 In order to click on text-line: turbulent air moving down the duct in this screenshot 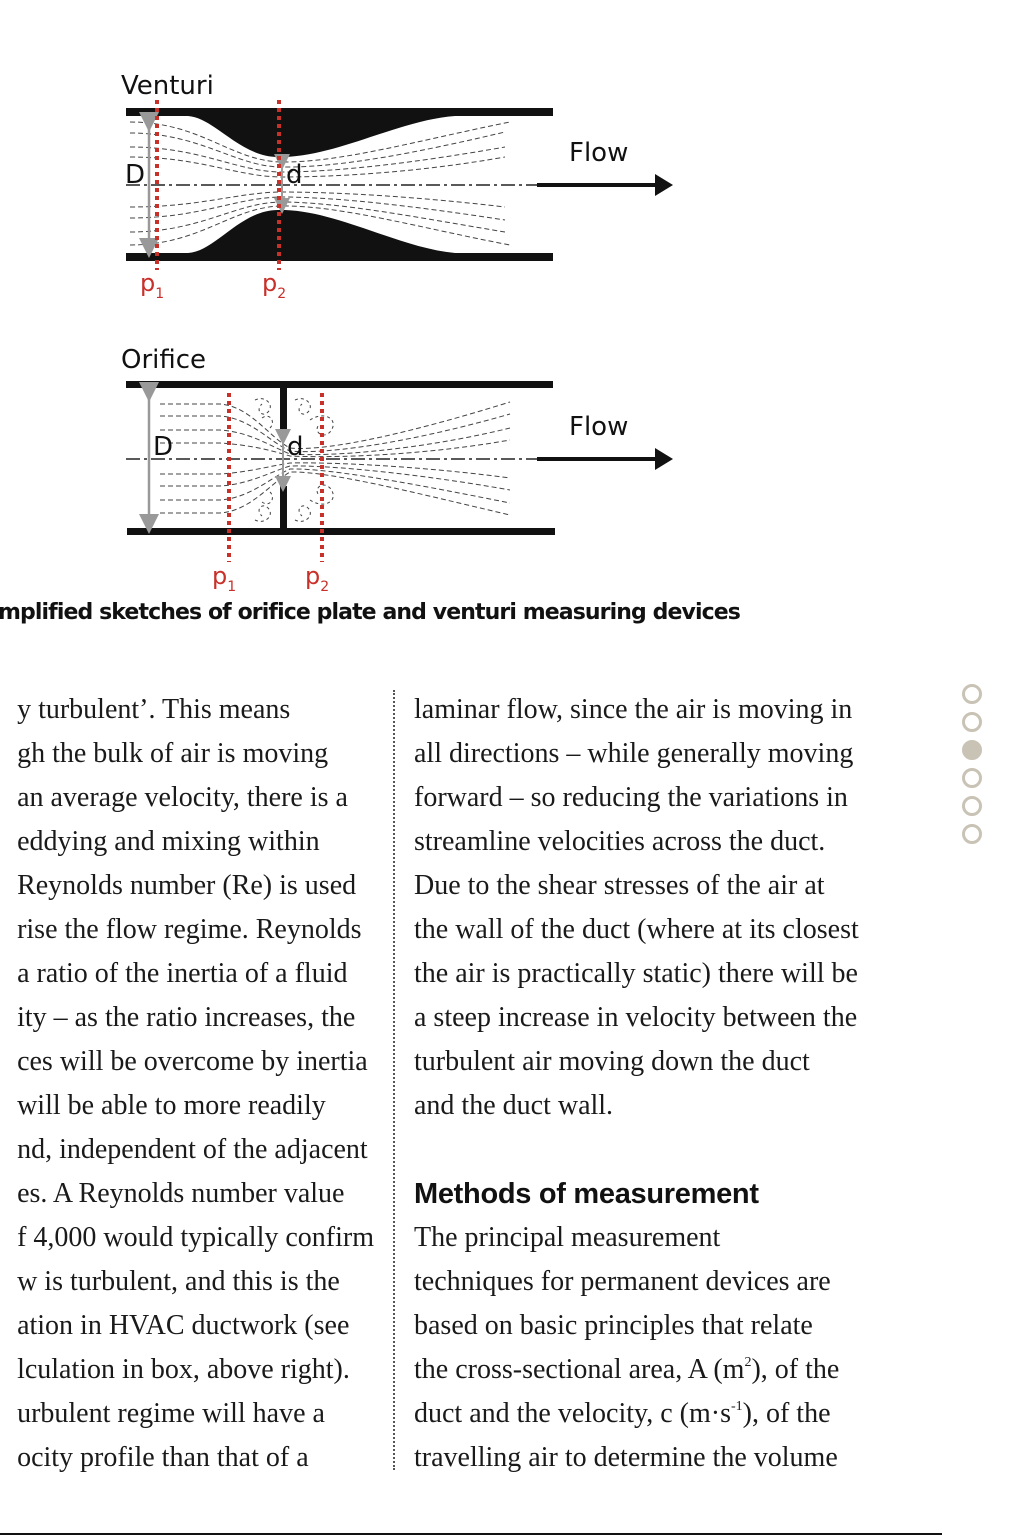, I will do `click(612, 1061)`.